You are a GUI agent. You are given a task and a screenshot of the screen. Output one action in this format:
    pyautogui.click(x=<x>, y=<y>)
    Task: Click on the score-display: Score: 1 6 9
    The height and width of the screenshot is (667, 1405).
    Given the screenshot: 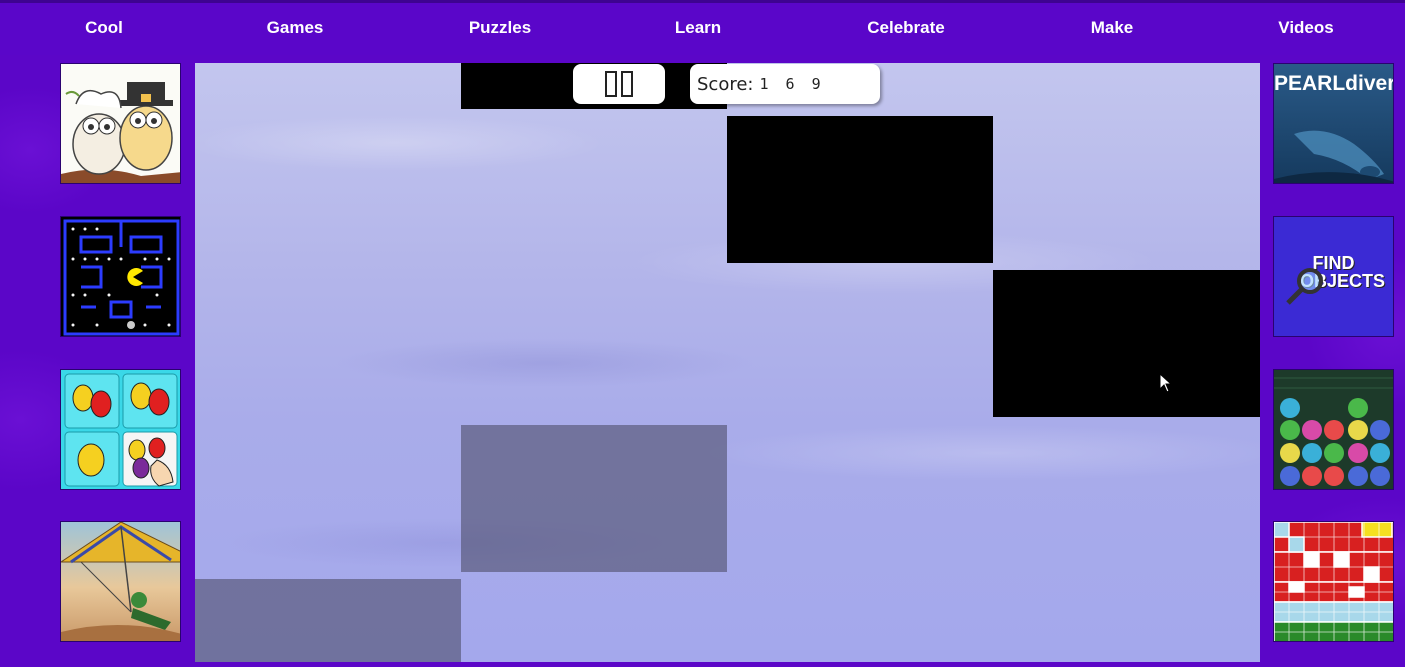 What is the action you would take?
    pyautogui.click(x=785, y=84)
    